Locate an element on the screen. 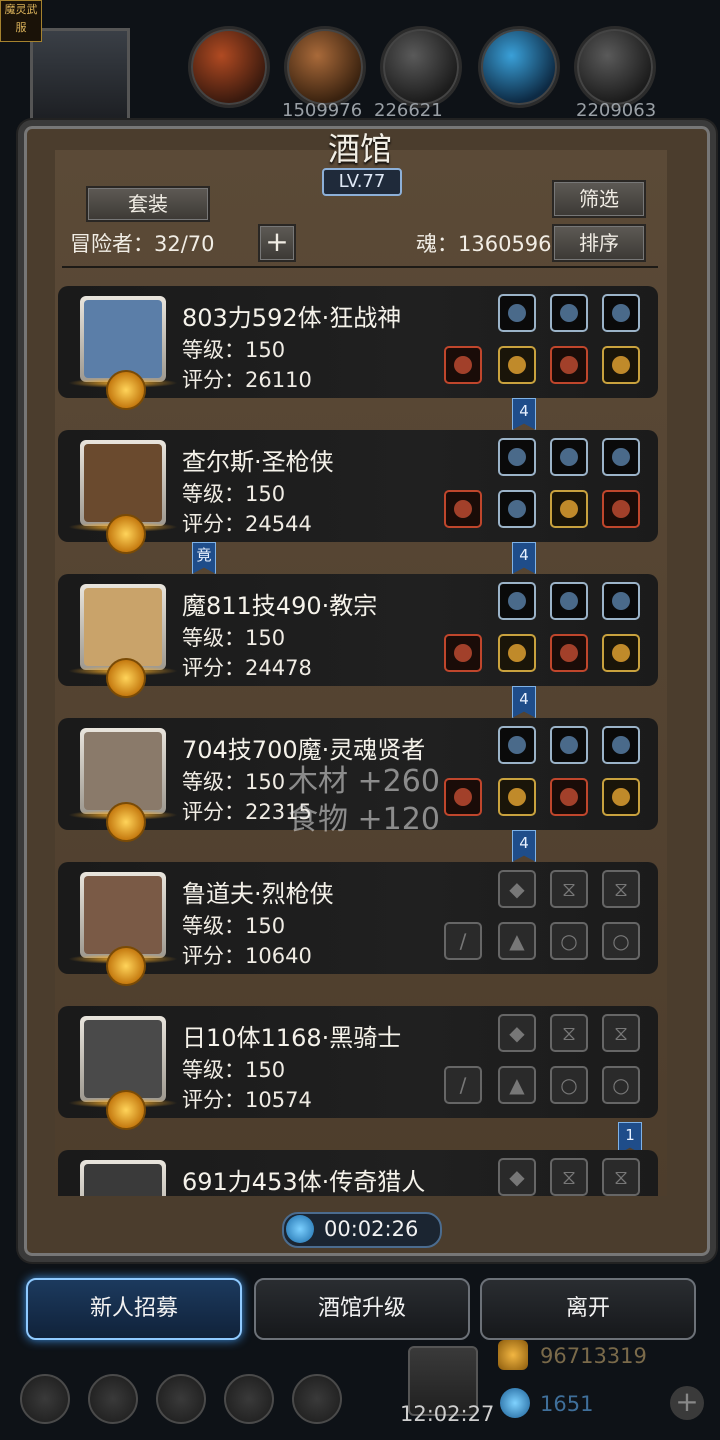 The image size is (720, 1440). guild-icon is located at coordinates (317, 1399).